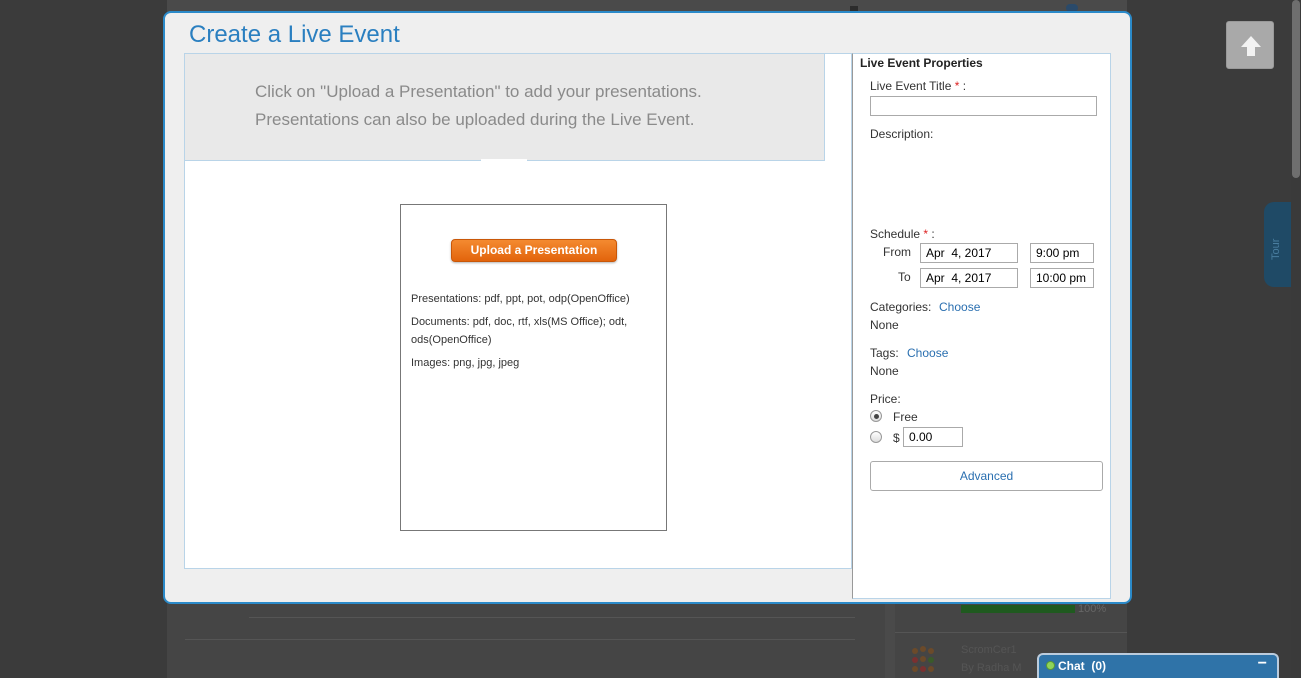  I want to click on tags-label: Tags:, so click(884, 353).